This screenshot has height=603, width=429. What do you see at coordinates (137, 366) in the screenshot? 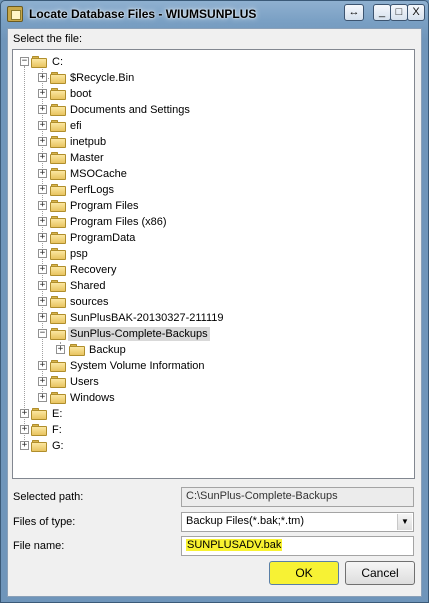
I see `tree-node-label: System Volume Information` at bounding box center [137, 366].